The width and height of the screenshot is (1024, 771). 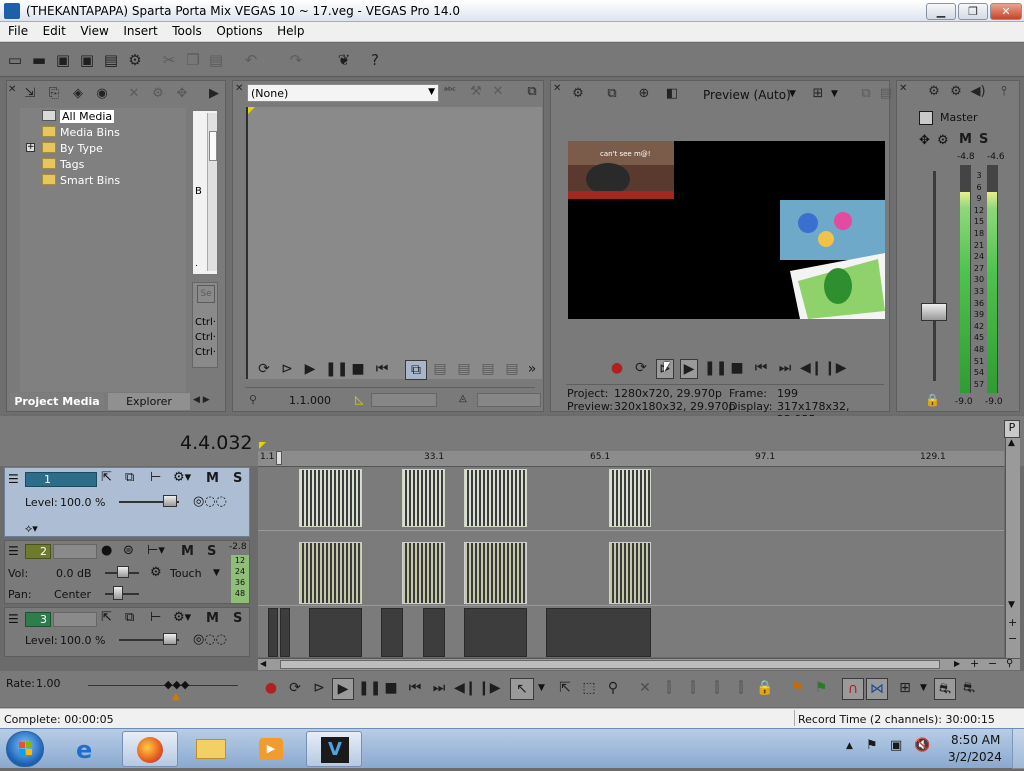 What do you see at coordinates (210, 501) in the screenshot?
I see `composite-mode-icon: ◎◌◌` at bounding box center [210, 501].